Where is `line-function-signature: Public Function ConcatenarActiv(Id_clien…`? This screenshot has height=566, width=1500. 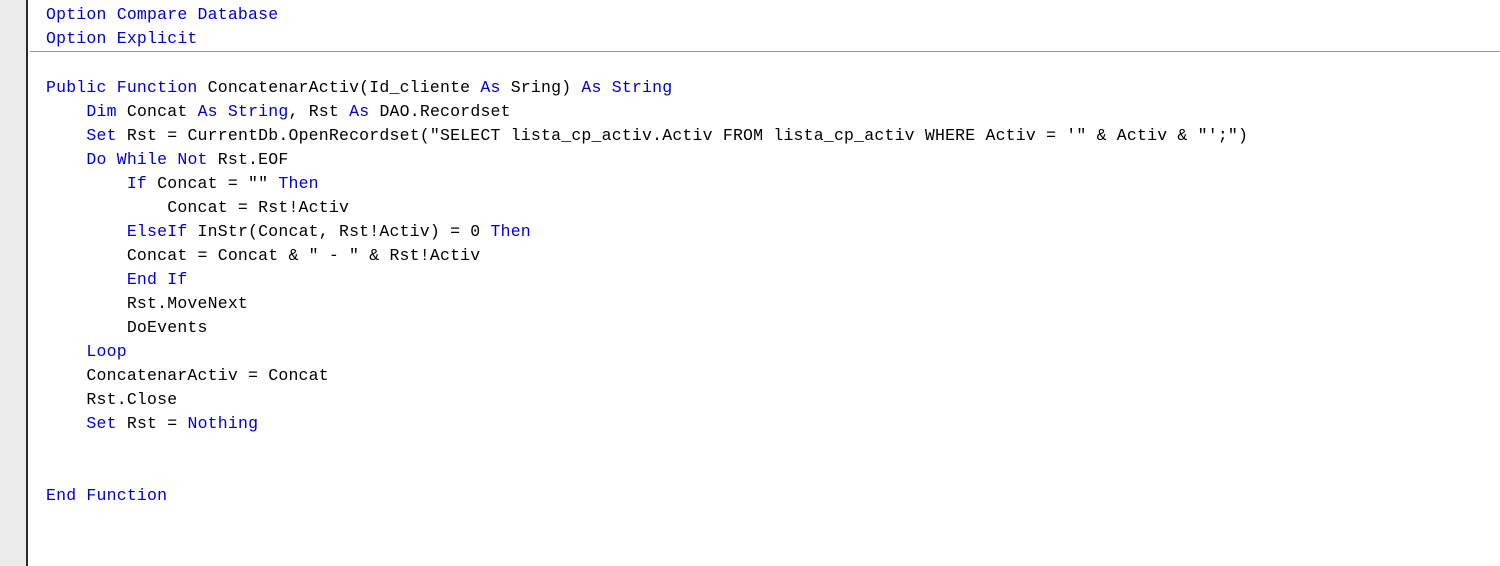
line-function-signature: Public Function ConcatenarActiv(Id_clien… is located at coordinates (765, 88).